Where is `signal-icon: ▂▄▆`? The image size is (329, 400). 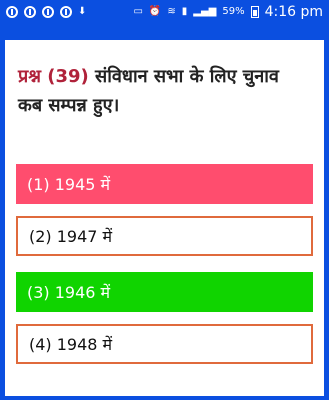 signal-icon: ▂▄▆ is located at coordinates (205, 11).